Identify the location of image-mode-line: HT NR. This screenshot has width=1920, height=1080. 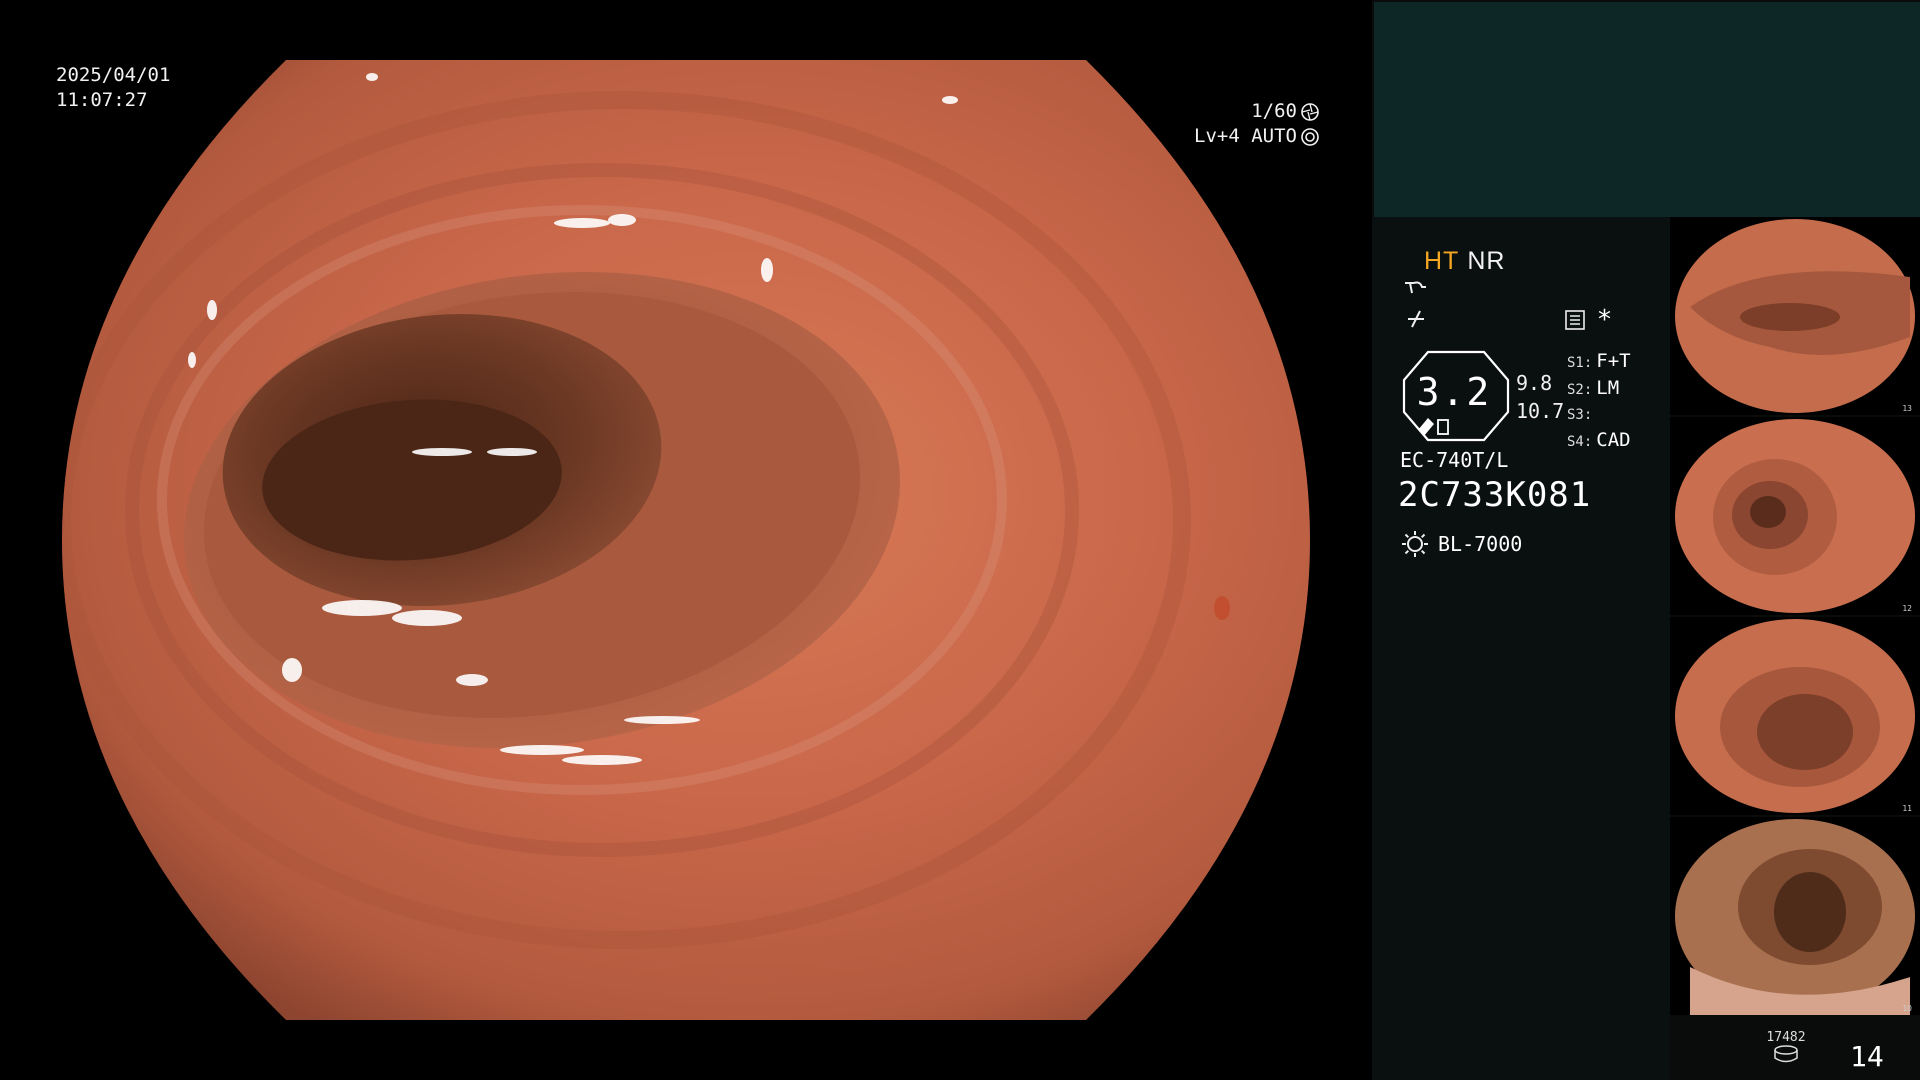
(1464, 261).